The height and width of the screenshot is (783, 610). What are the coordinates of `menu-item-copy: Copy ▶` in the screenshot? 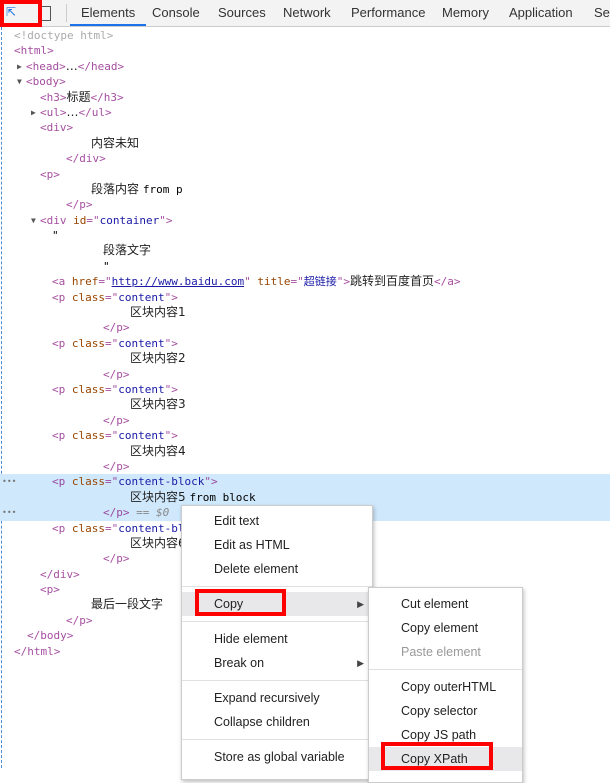 It's located at (277, 604).